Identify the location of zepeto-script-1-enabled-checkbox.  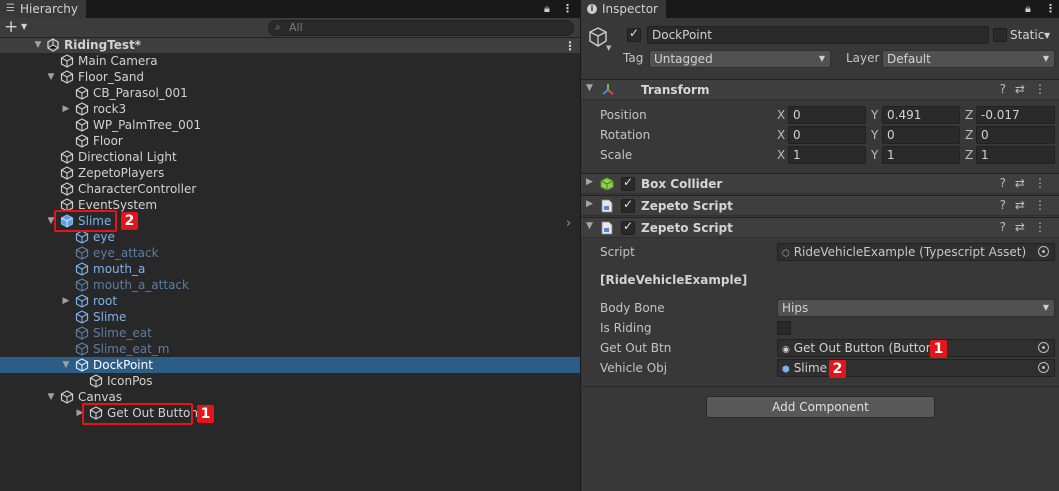
(628, 205).